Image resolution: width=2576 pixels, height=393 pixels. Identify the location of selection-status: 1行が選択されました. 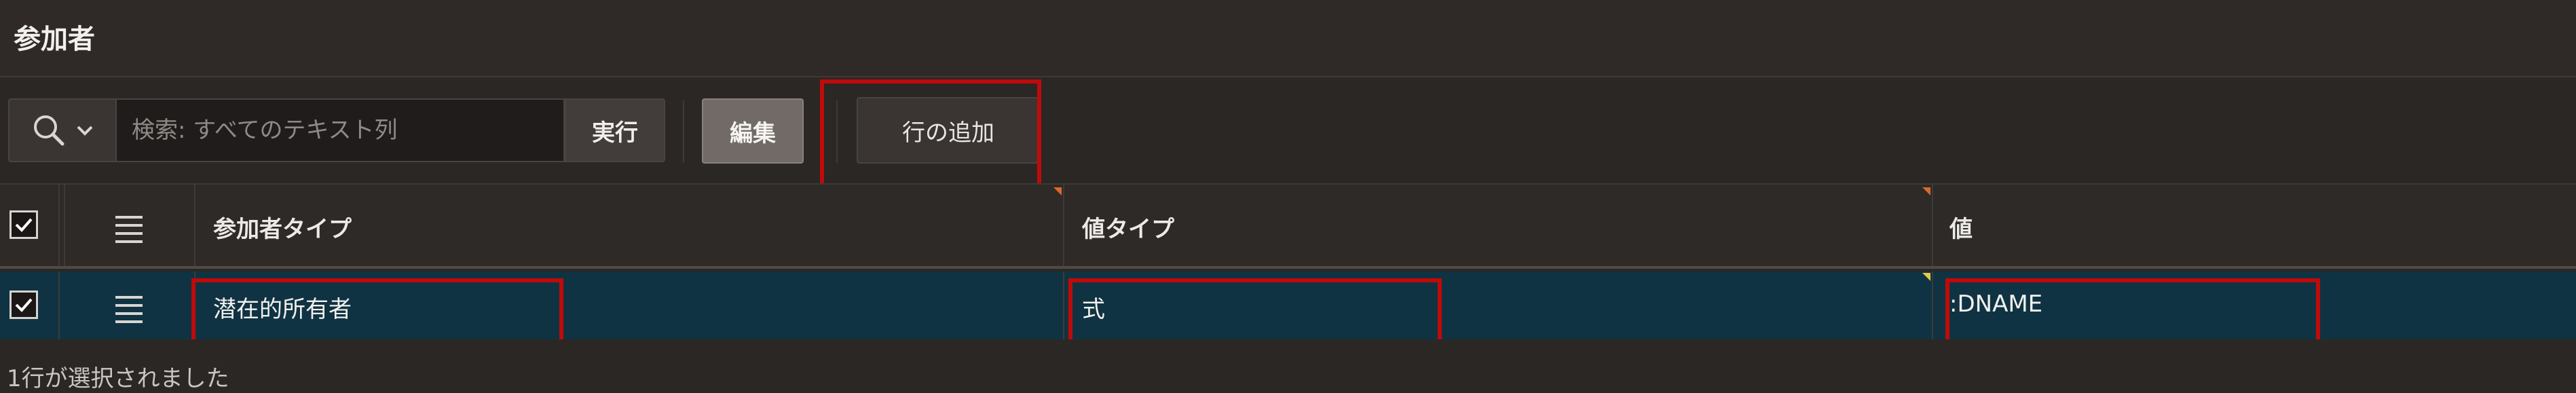
(118, 378).